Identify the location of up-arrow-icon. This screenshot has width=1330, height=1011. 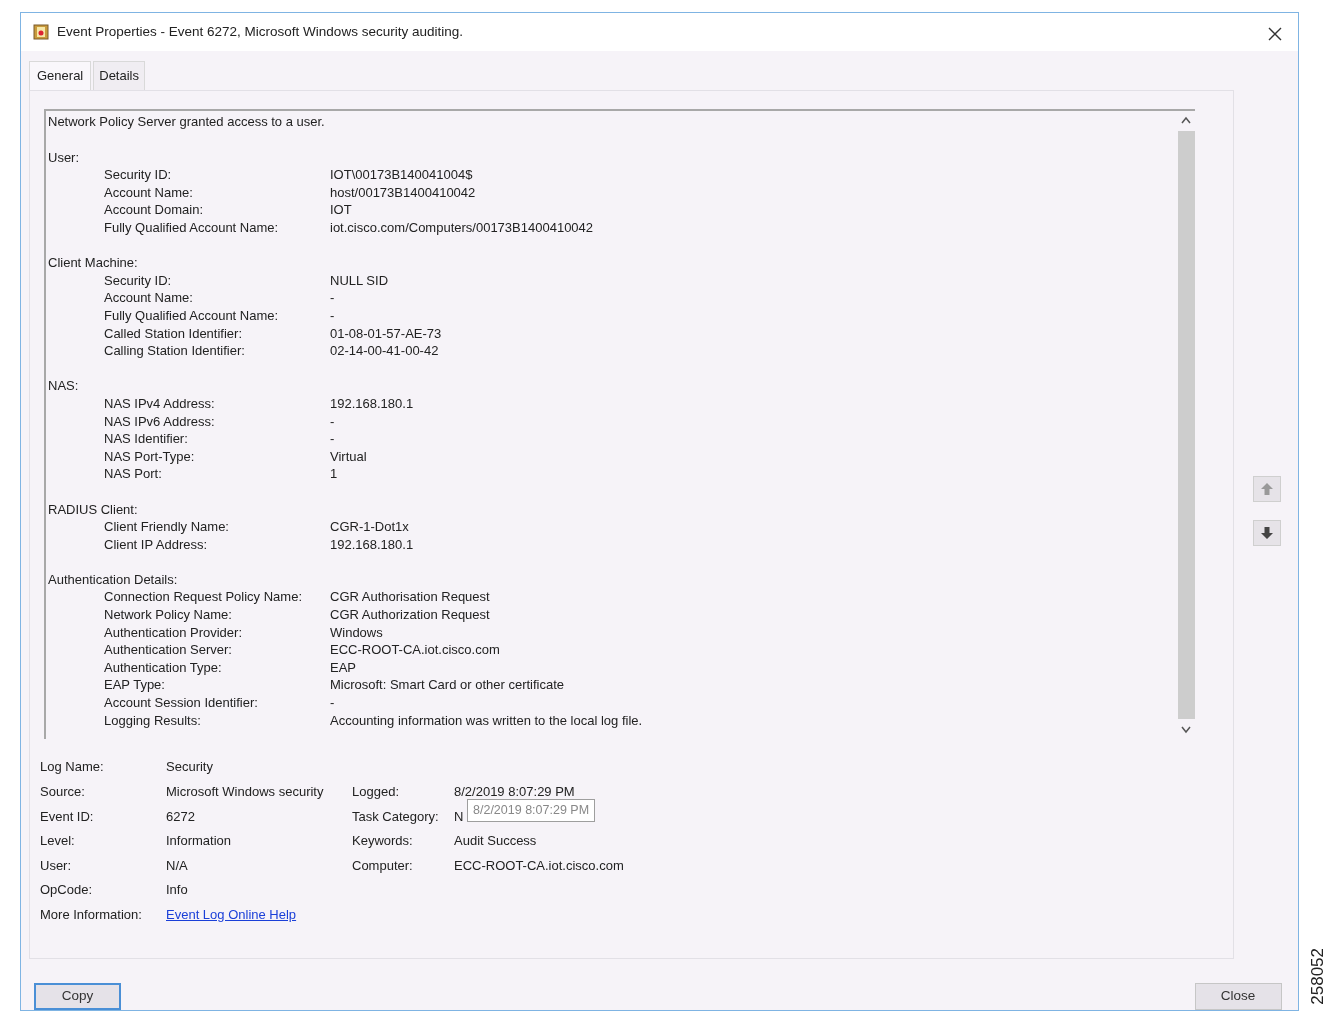
(1266, 489).